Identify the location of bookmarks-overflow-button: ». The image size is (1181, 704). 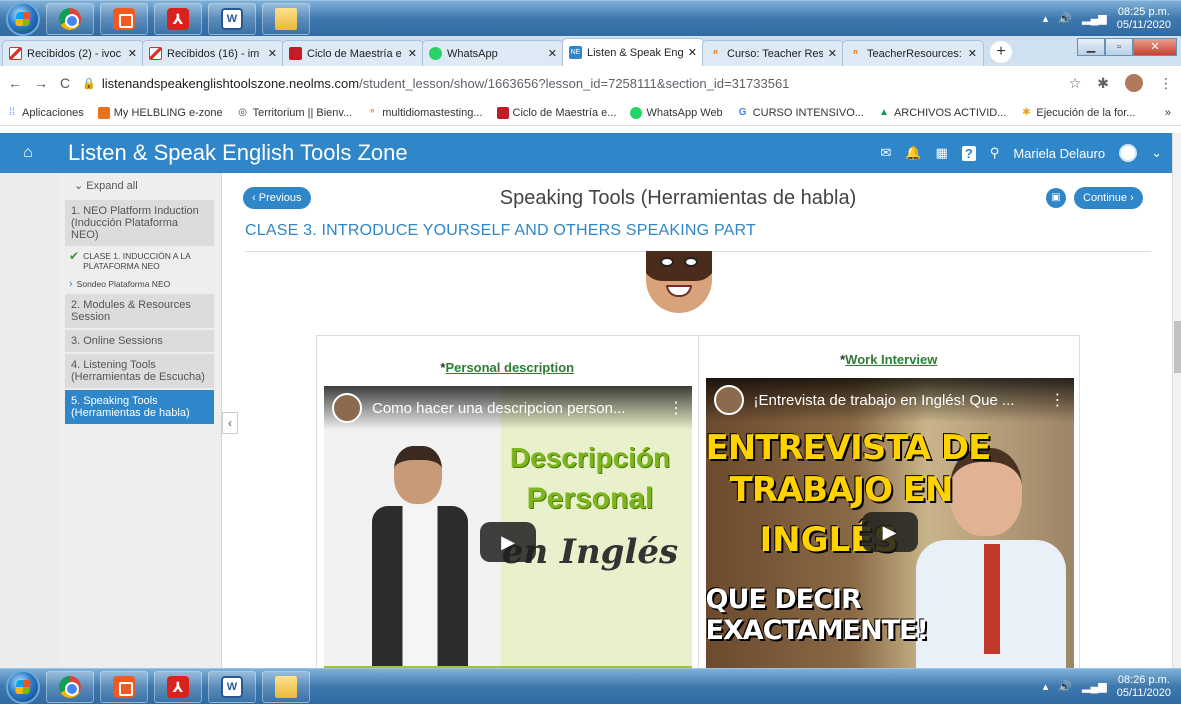
(1173, 113).